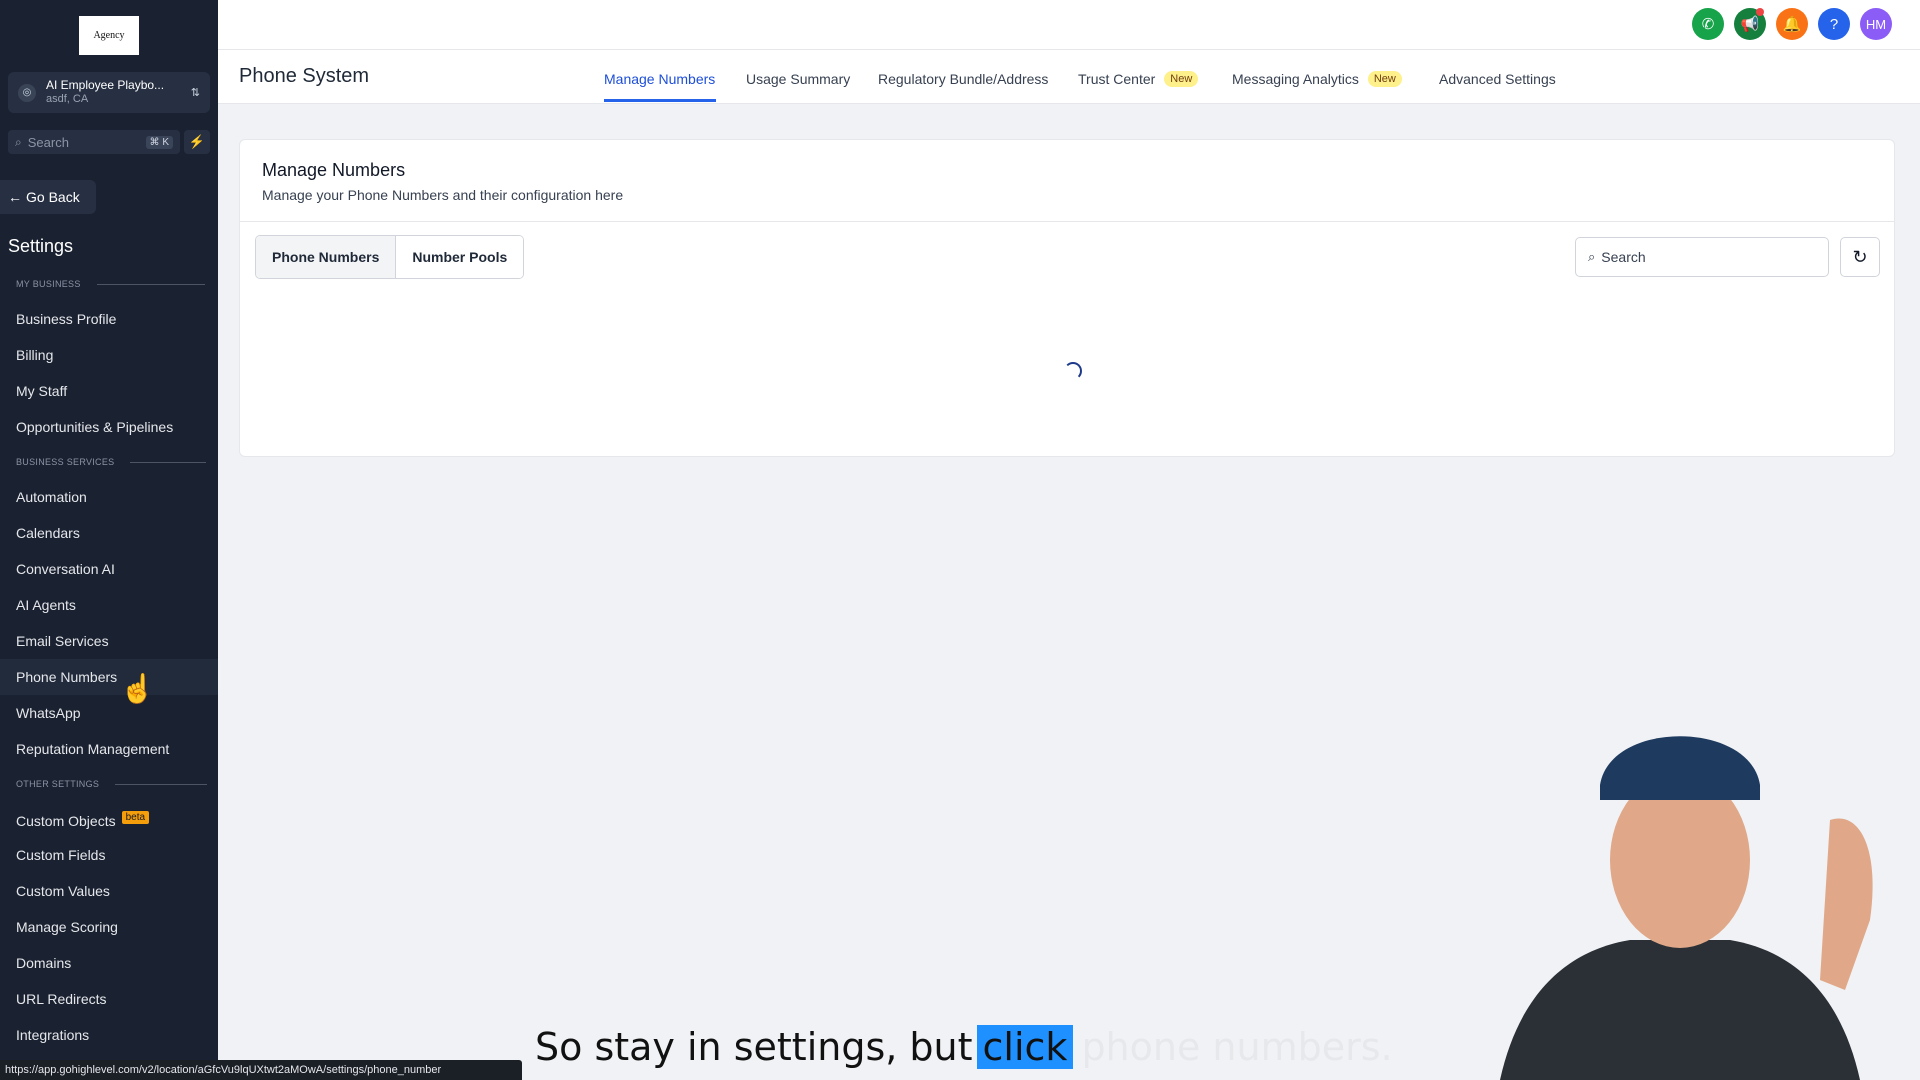 The width and height of the screenshot is (1920, 1080). I want to click on shortcut-hint: ⌘ K, so click(159, 142).